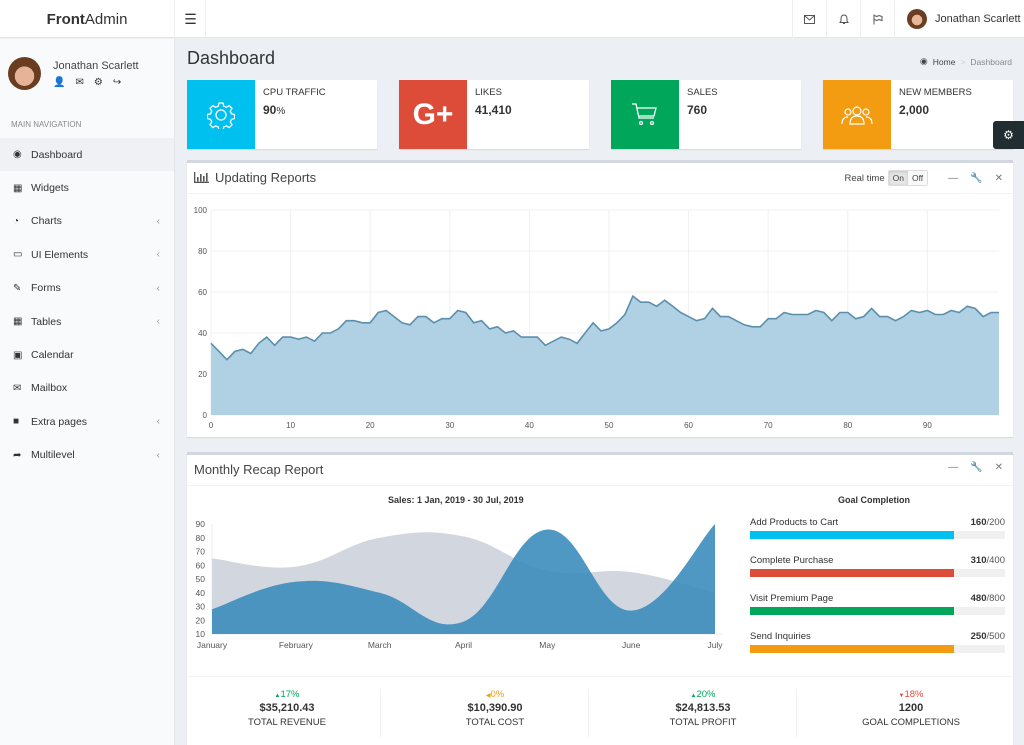 This screenshot has width=1024, height=745. Describe the element at coordinates (529, 425) in the screenshot. I see `x-tick-label: 40` at that location.